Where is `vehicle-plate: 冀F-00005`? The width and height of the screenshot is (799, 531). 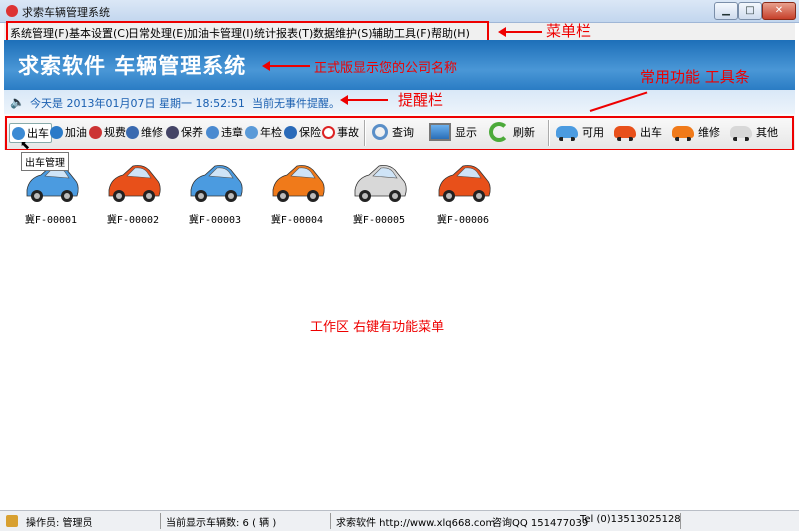 vehicle-plate: 冀F-00005 is located at coordinates (379, 220).